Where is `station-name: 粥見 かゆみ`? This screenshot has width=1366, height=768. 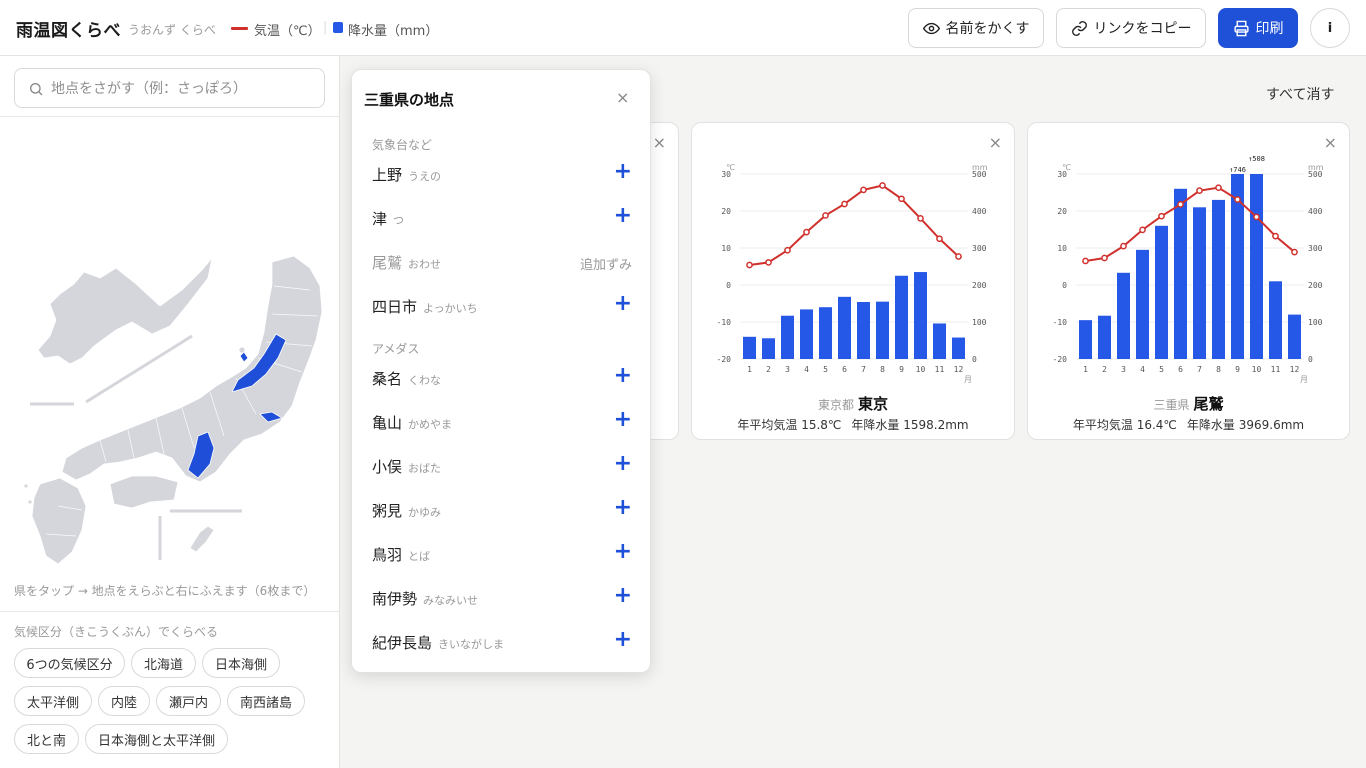 station-name: 粥見 かゆみ is located at coordinates (406, 510).